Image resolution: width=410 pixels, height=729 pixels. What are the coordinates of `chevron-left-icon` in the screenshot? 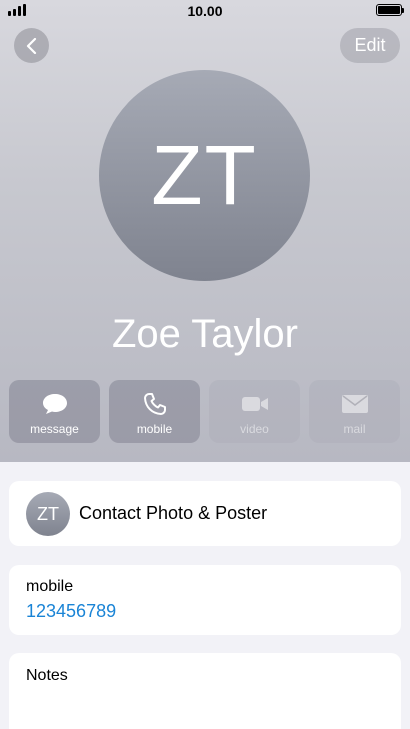 It's located at (31, 45).